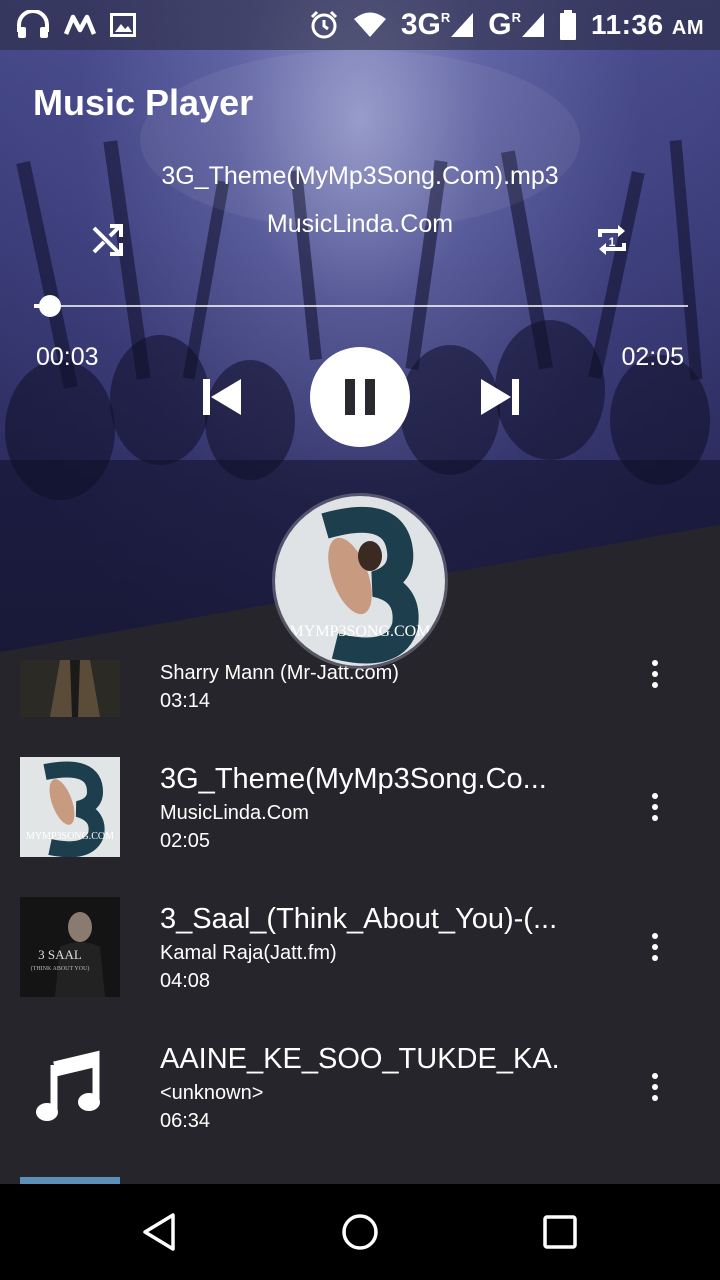  I want to click on shuffle-icon, so click(107, 240).